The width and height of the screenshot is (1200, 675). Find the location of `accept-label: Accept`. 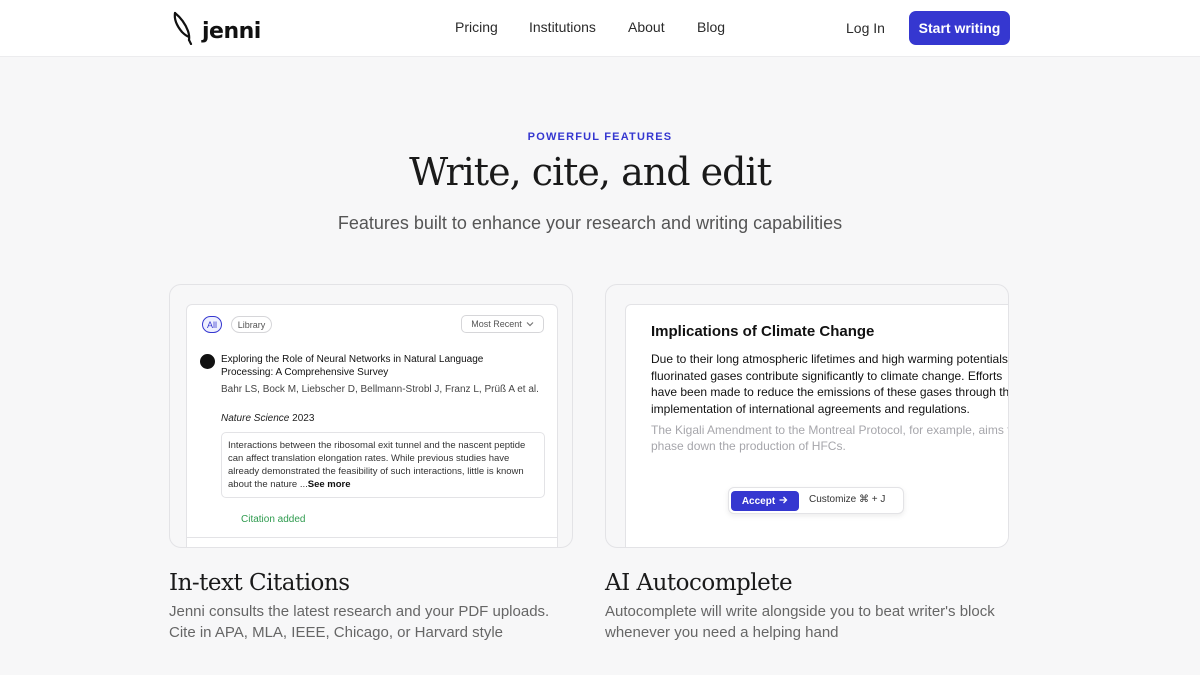

accept-label: Accept is located at coordinates (758, 501).